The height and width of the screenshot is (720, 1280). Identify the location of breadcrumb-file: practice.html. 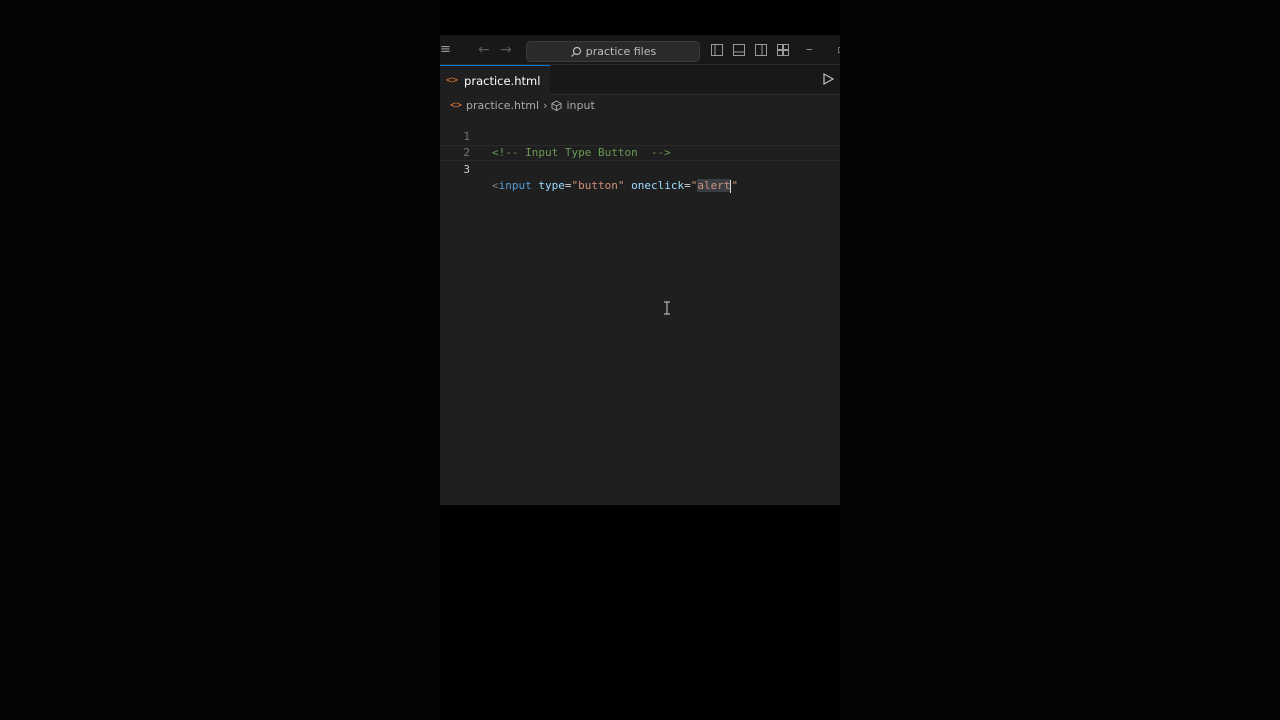
(502, 105).